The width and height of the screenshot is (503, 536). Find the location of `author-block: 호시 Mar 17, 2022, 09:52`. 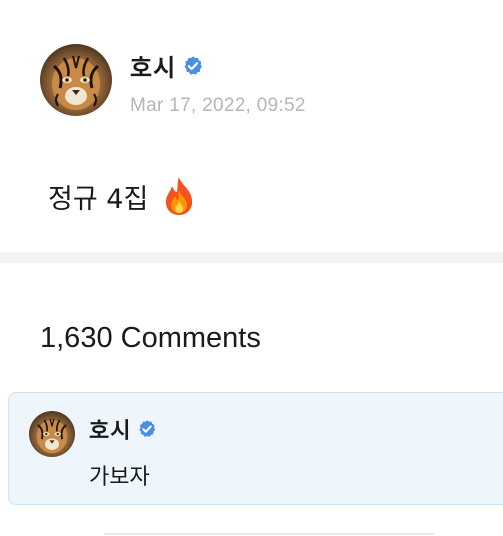

author-block: 호시 Mar 17, 2022, 09:52 is located at coordinates (218, 80).